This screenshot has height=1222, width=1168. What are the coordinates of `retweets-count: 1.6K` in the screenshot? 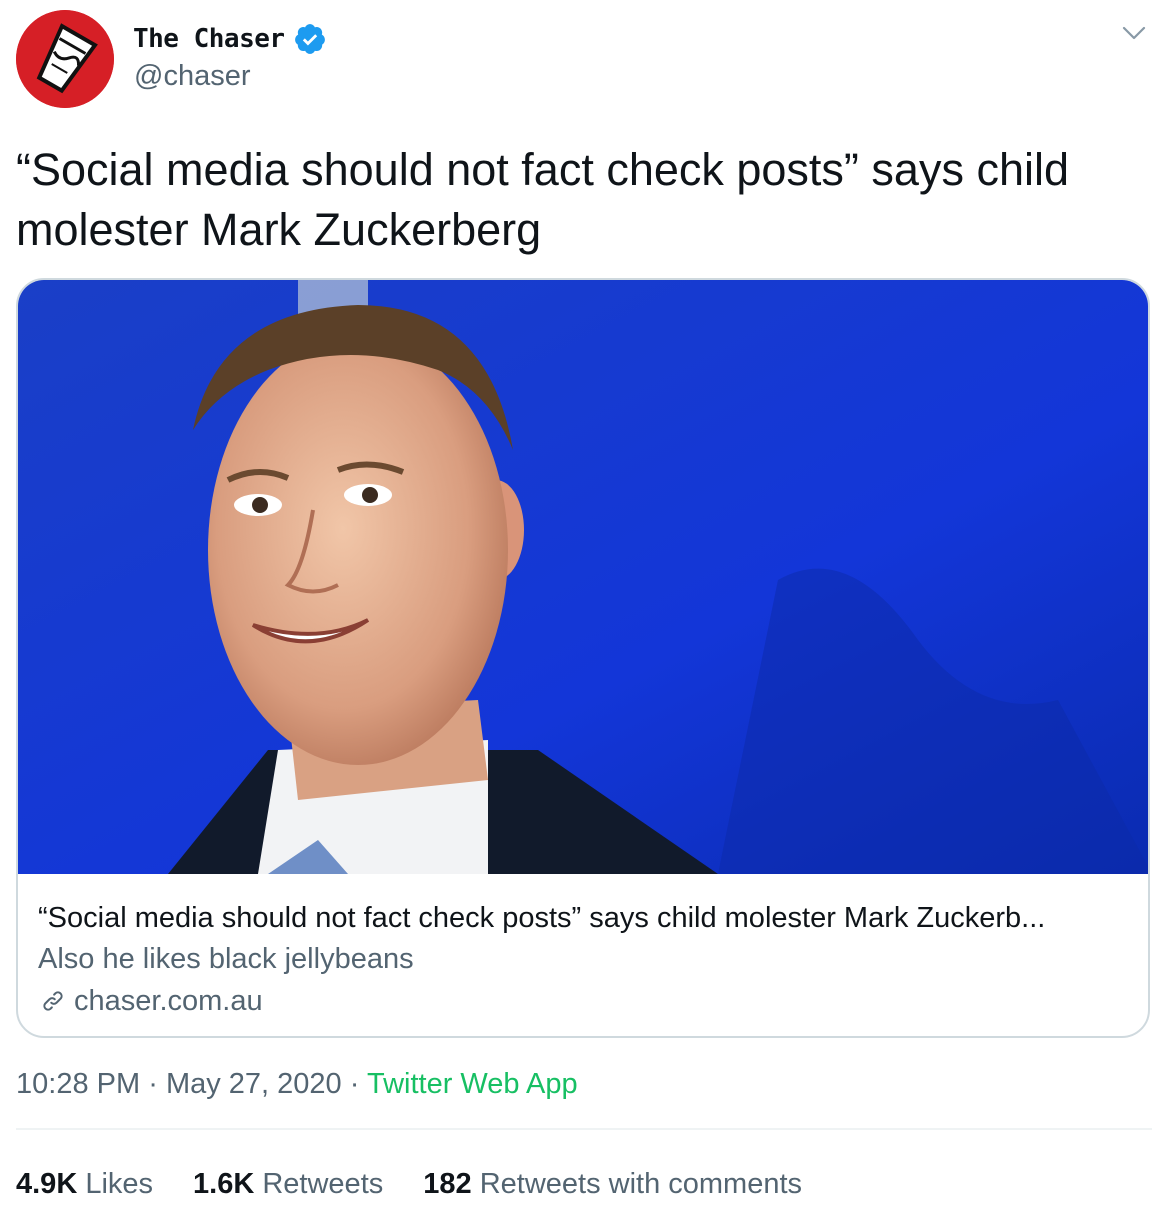 It's located at (224, 1184).